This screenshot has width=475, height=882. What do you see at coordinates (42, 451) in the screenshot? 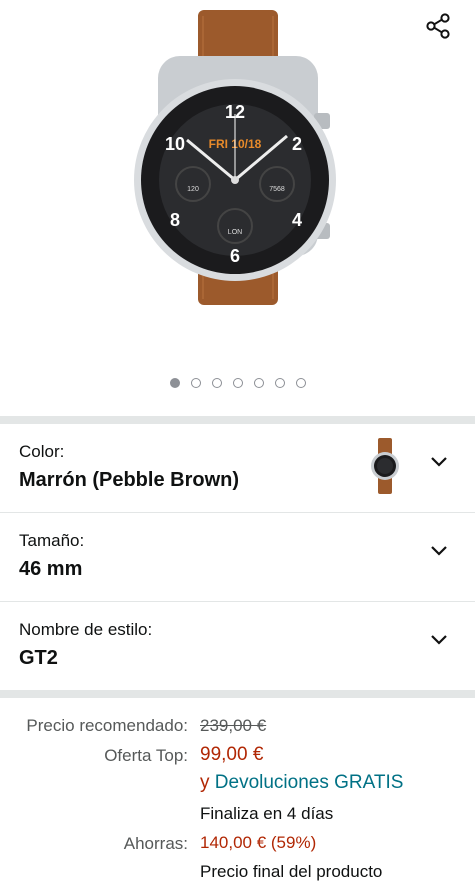
I see `color-label: Color:` at bounding box center [42, 451].